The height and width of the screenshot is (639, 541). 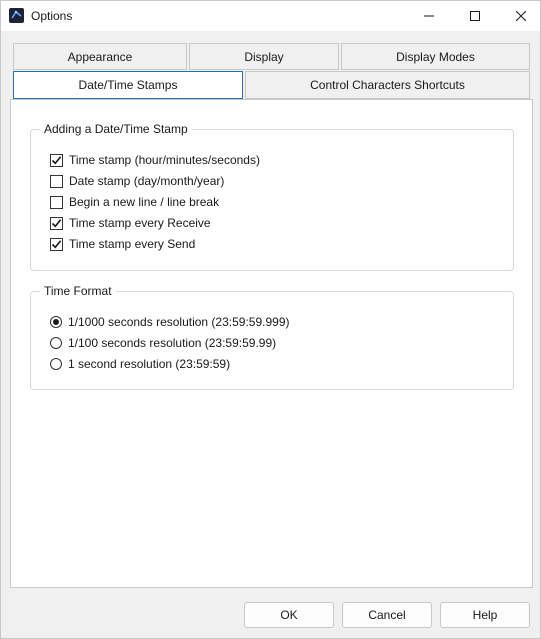 I want to click on time-stamp-receive-checkbox, so click(x=56, y=223).